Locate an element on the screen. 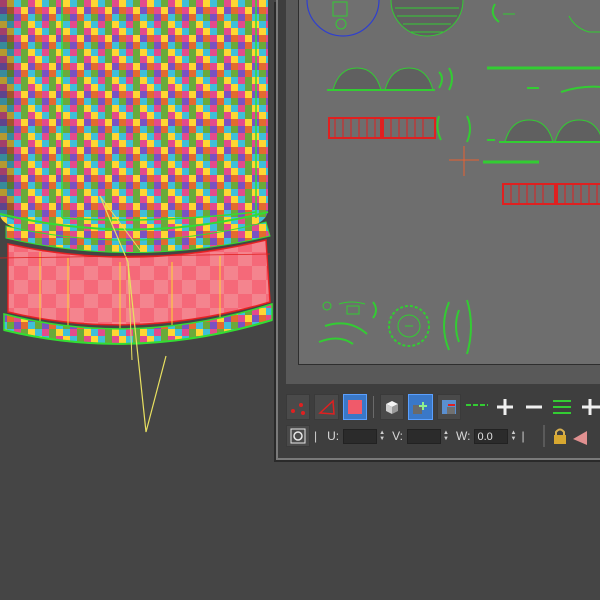 The image size is (600, 600). panel-divider is located at coordinates (543, 436).